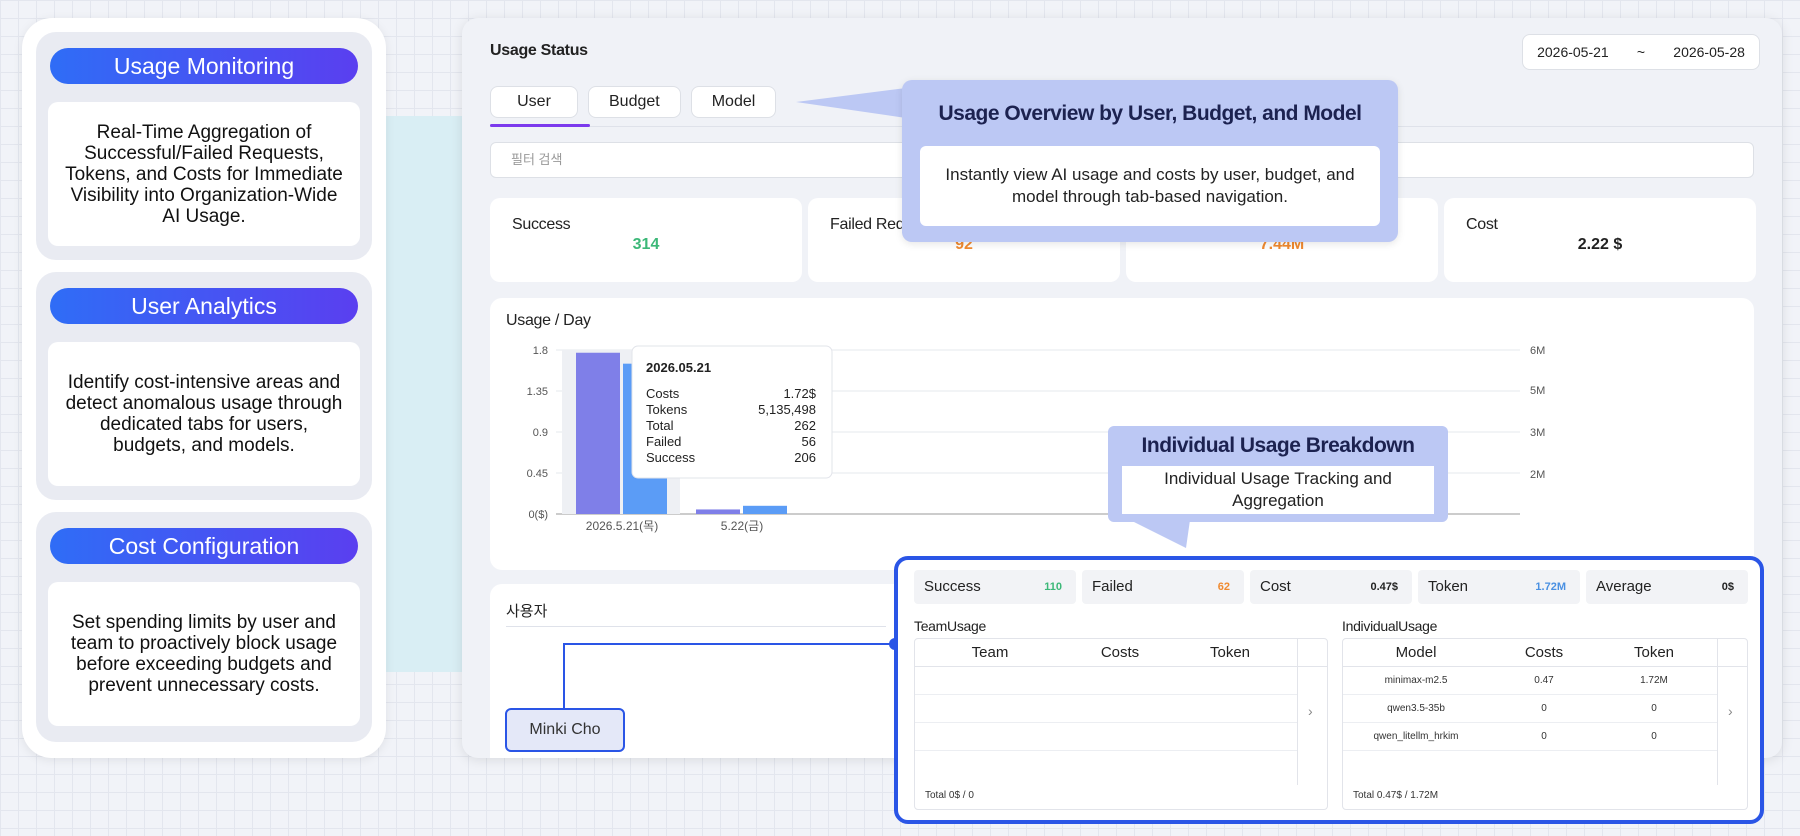 The width and height of the screenshot is (1800, 836). What do you see at coordinates (678, 367) in the screenshot?
I see `tooltip-date: 2026.05.21` at bounding box center [678, 367].